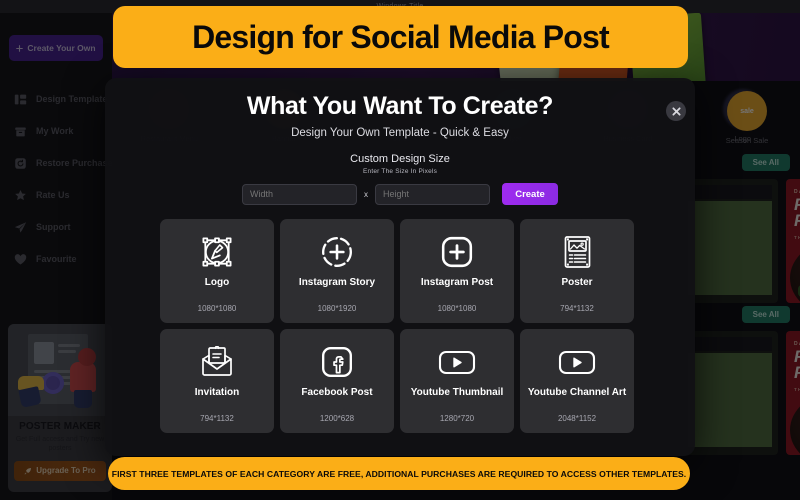 The image size is (800, 500). What do you see at coordinates (217, 362) in the screenshot?
I see `open-envelope-icon` at bounding box center [217, 362].